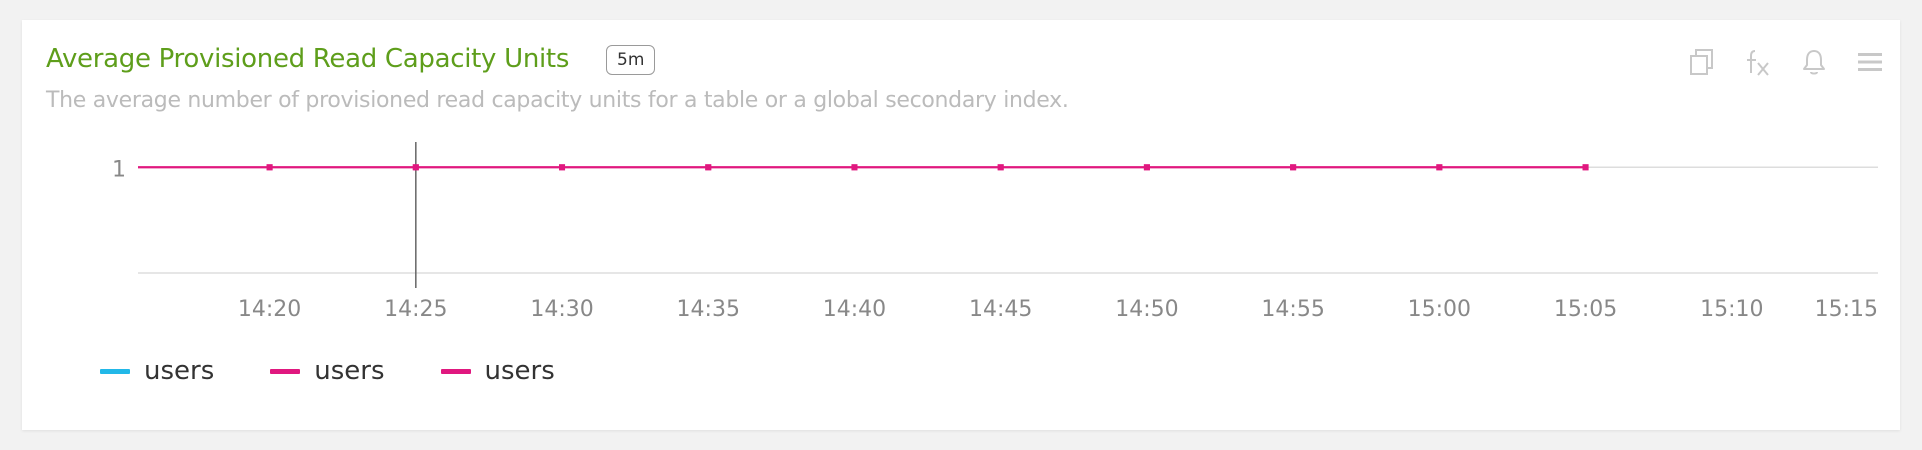 This screenshot has width=1922, height=450. What do you see at coordinates (854, 309) in the screenshot?
I see `x-tick-label: 14:40` at bounding box center [854, 309].